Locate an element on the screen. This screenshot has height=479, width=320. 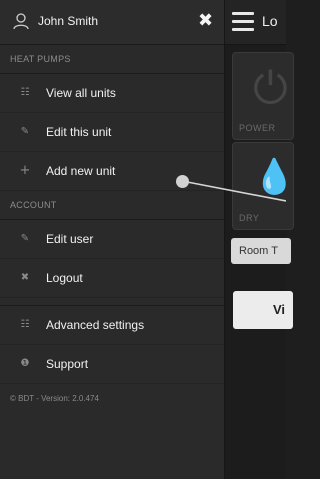
menu-item-advanced-settings: ☷ Advanced settings is located at coordinates (112, 325).